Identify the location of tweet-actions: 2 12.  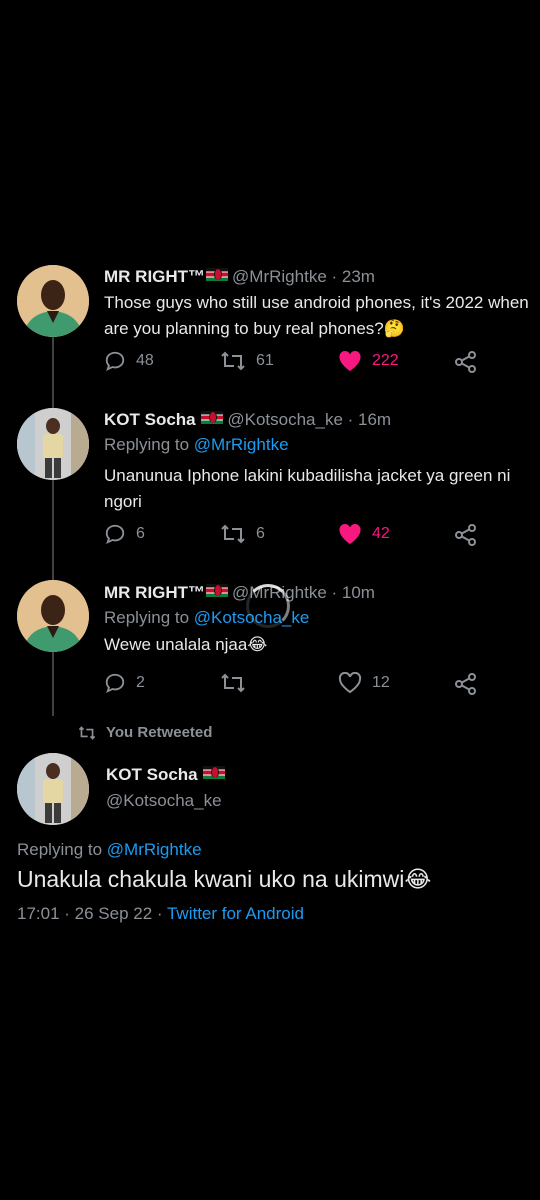
(304, 687).